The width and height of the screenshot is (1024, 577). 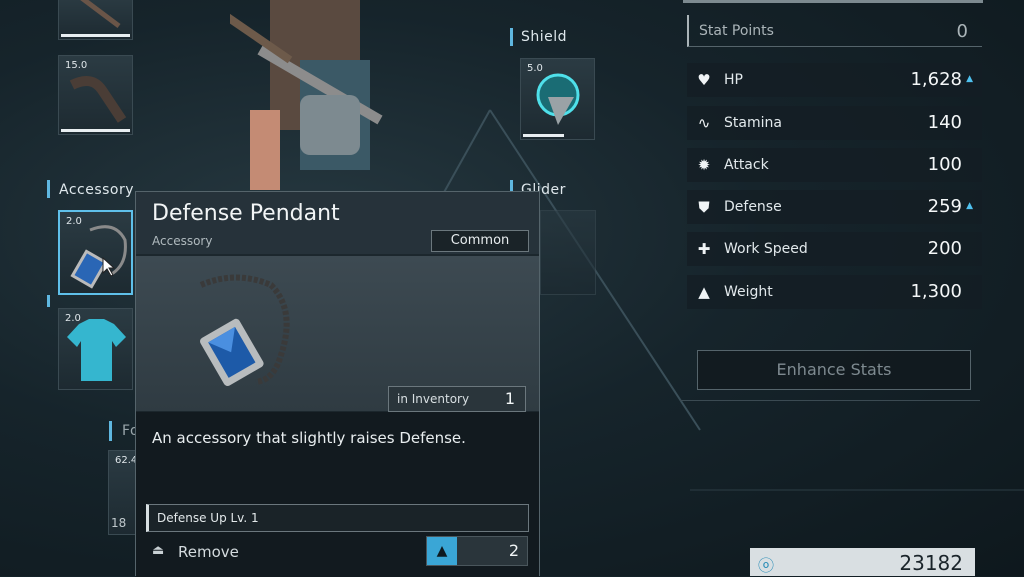 I want to click on food-marker, so click(x=110, y=431).